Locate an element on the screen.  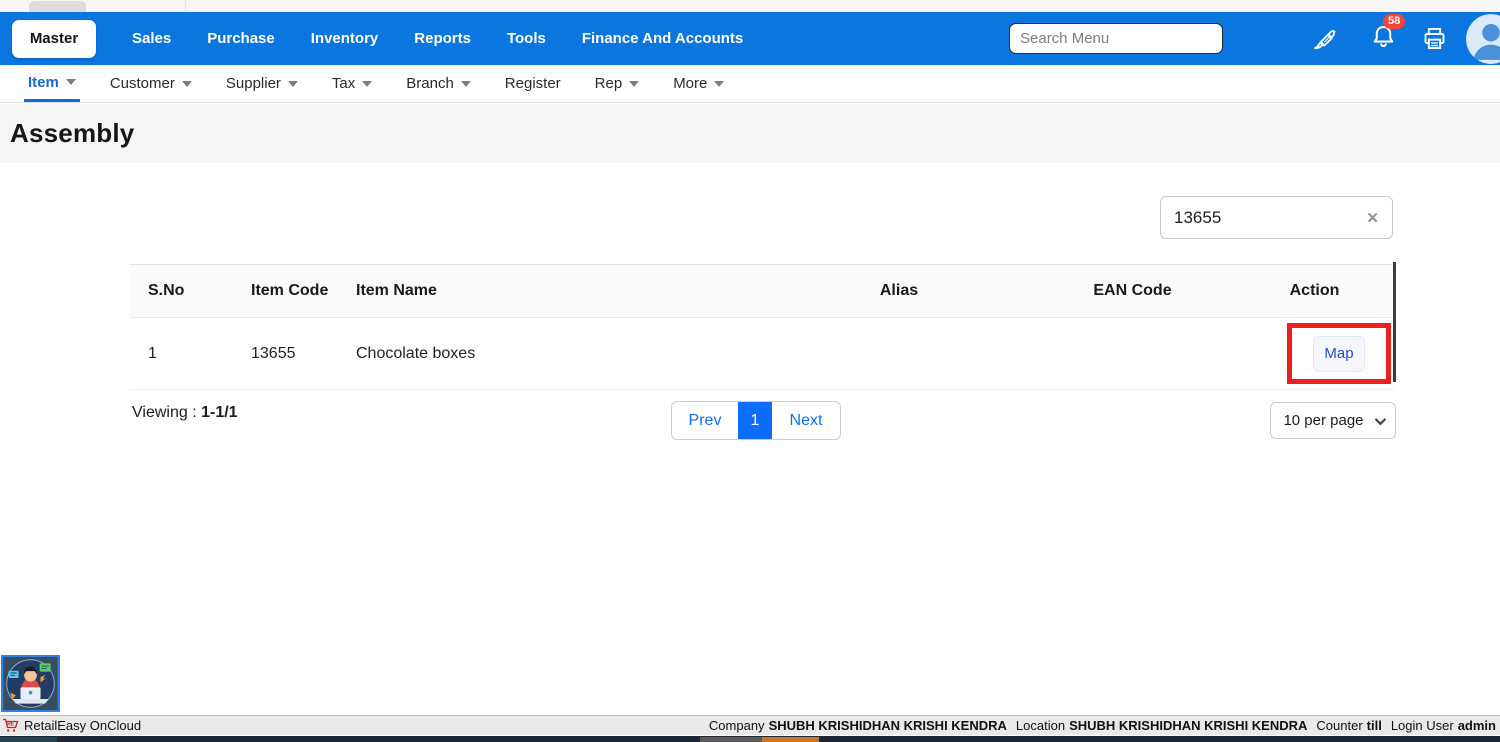
table-scrollbar is located at coordinates (1394, 322).